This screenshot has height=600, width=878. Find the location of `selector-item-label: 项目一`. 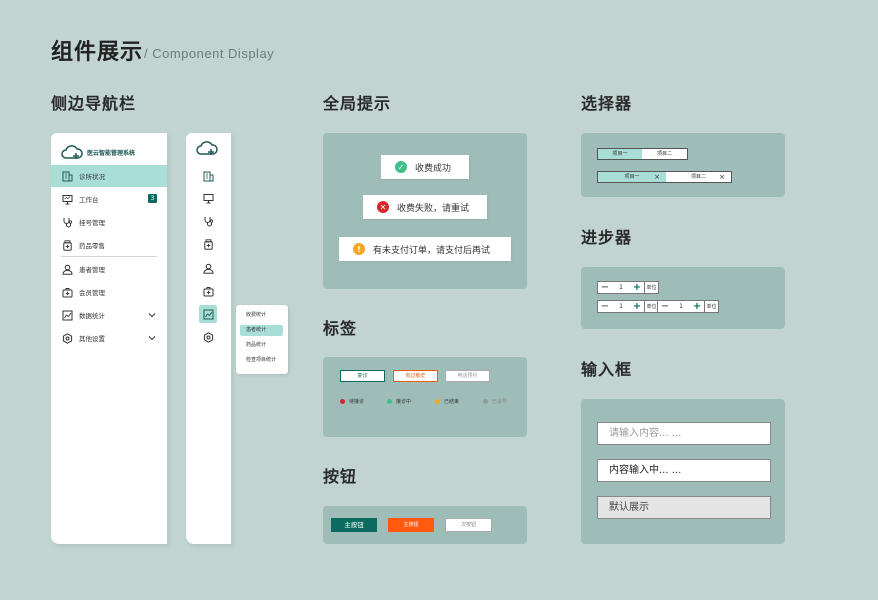

selector-item-label: 项目一 is located at coordinates (632, 177).